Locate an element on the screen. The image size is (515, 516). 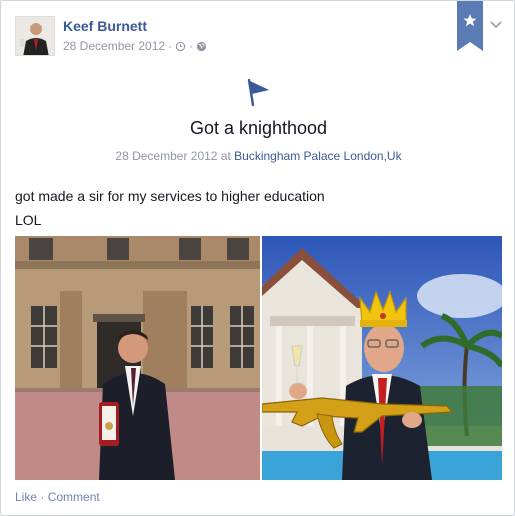
avatar is located at coordinates (35, 36).